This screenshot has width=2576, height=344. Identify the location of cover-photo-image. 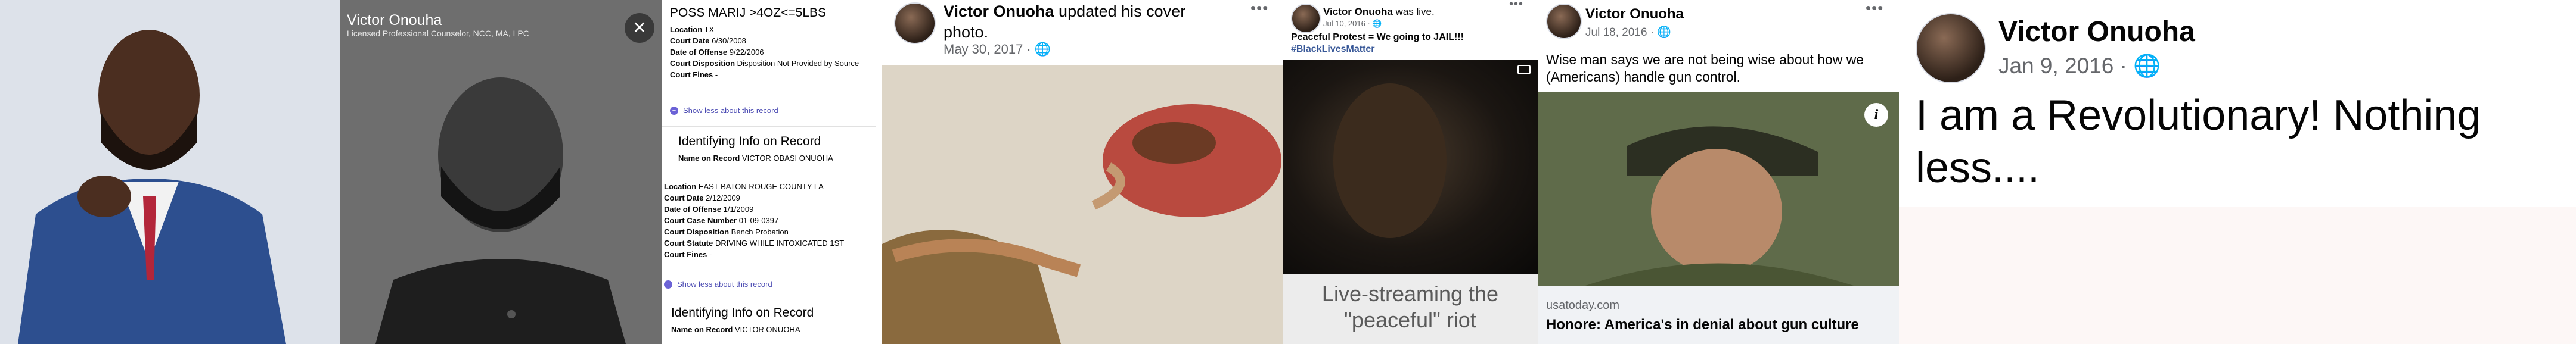
(1082, 204).